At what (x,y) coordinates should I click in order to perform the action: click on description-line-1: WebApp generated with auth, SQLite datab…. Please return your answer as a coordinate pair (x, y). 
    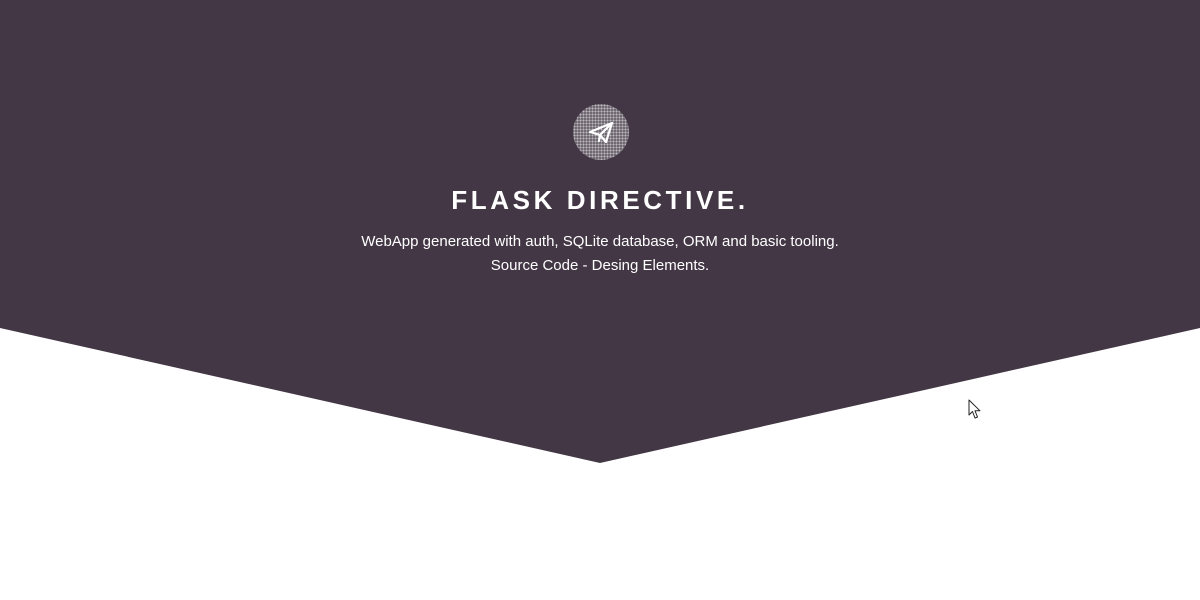
    Looking at the image, I should click on (600, 241).